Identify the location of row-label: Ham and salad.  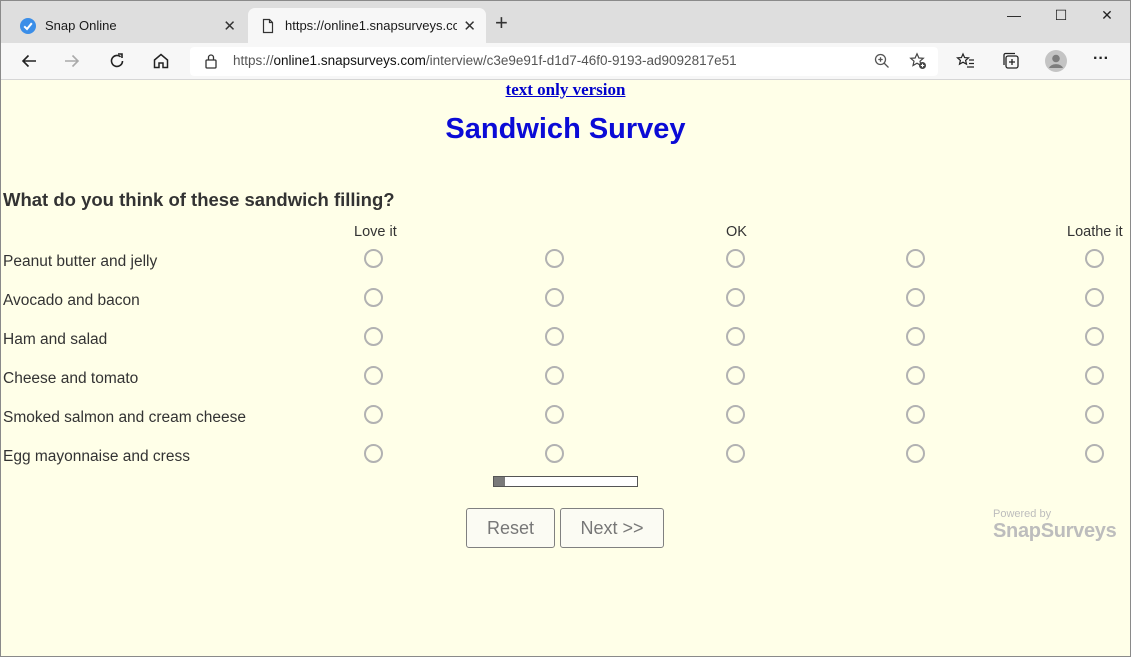
(55, 339).